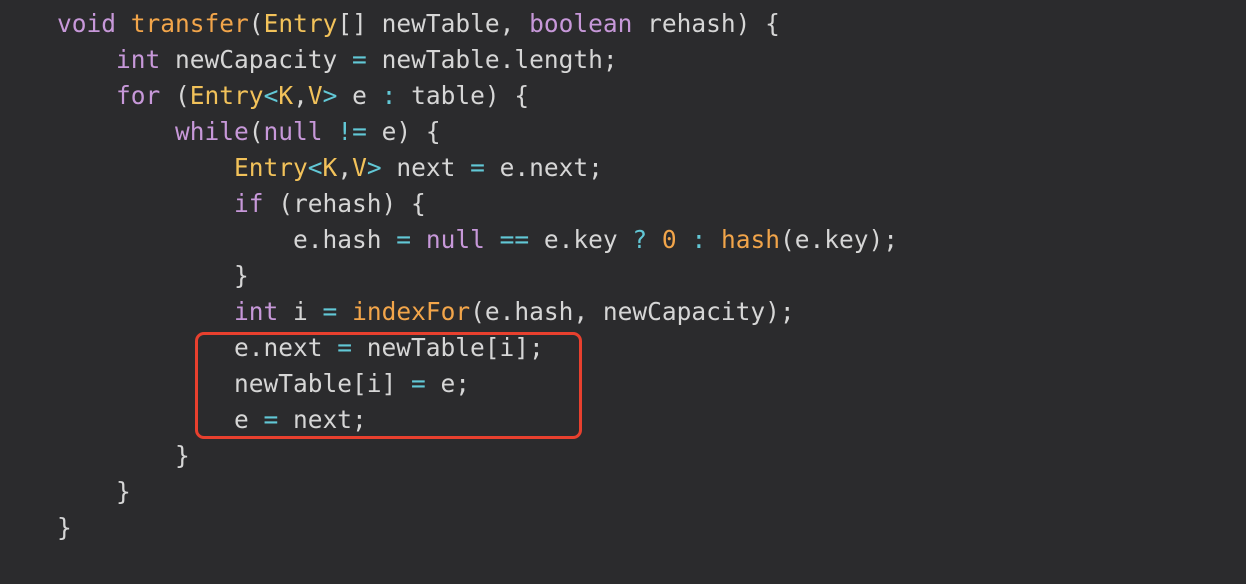 The image size is (1246, 584). What do you see at coordinates (433, 23) in the screenshot?
I see `code-token: [] newTable,` at bounding box center [433, 23].